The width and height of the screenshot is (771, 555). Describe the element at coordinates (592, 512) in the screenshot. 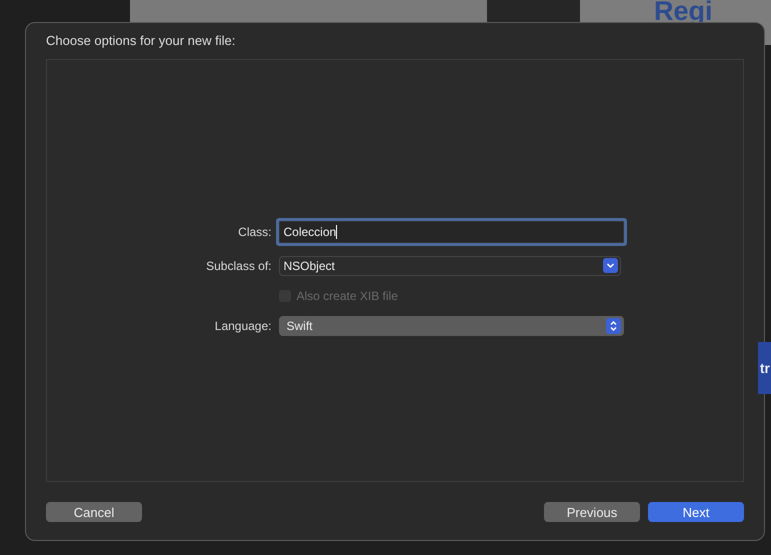

I see `dialog-button: Previous` at that location.